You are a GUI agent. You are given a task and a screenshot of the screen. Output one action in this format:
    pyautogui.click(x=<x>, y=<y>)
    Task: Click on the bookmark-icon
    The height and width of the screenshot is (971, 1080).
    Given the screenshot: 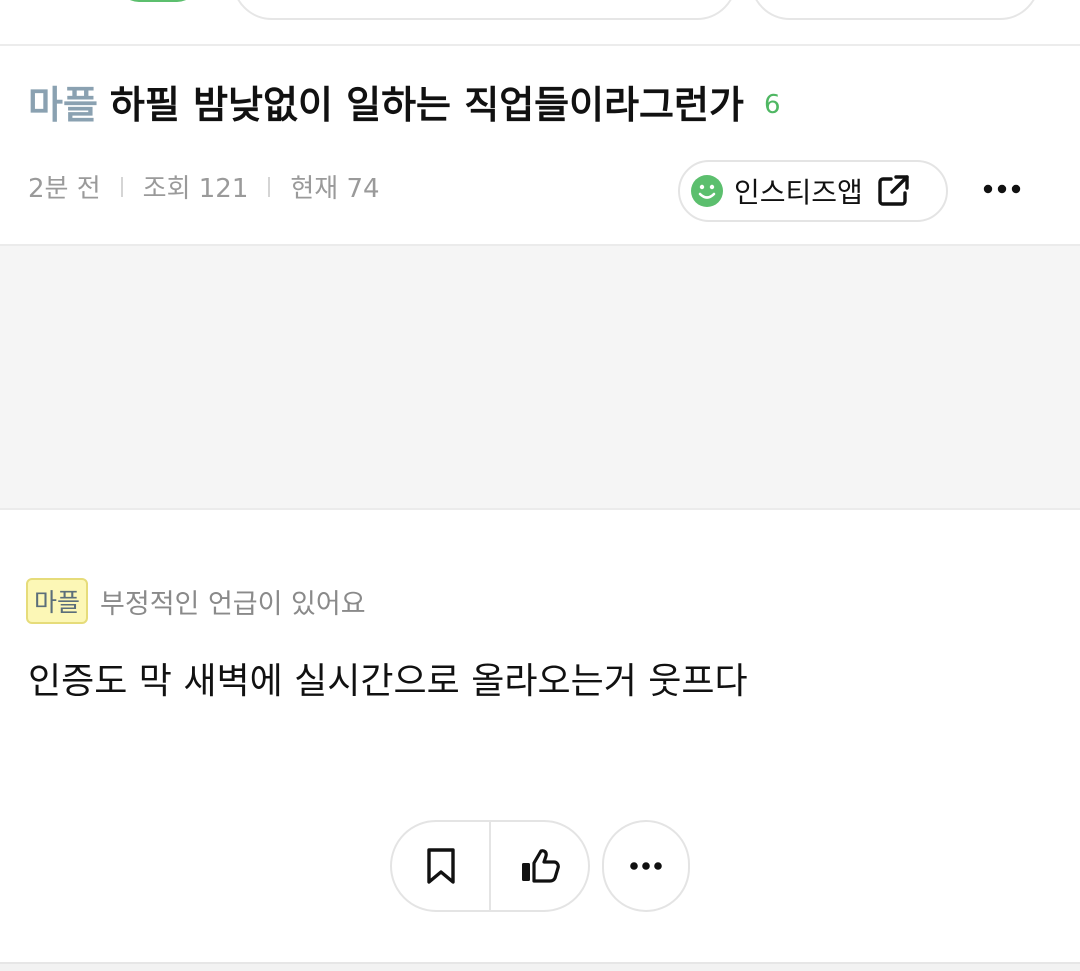 What is the action you would take?
    pyautogui.click(x=440, y=866)
    